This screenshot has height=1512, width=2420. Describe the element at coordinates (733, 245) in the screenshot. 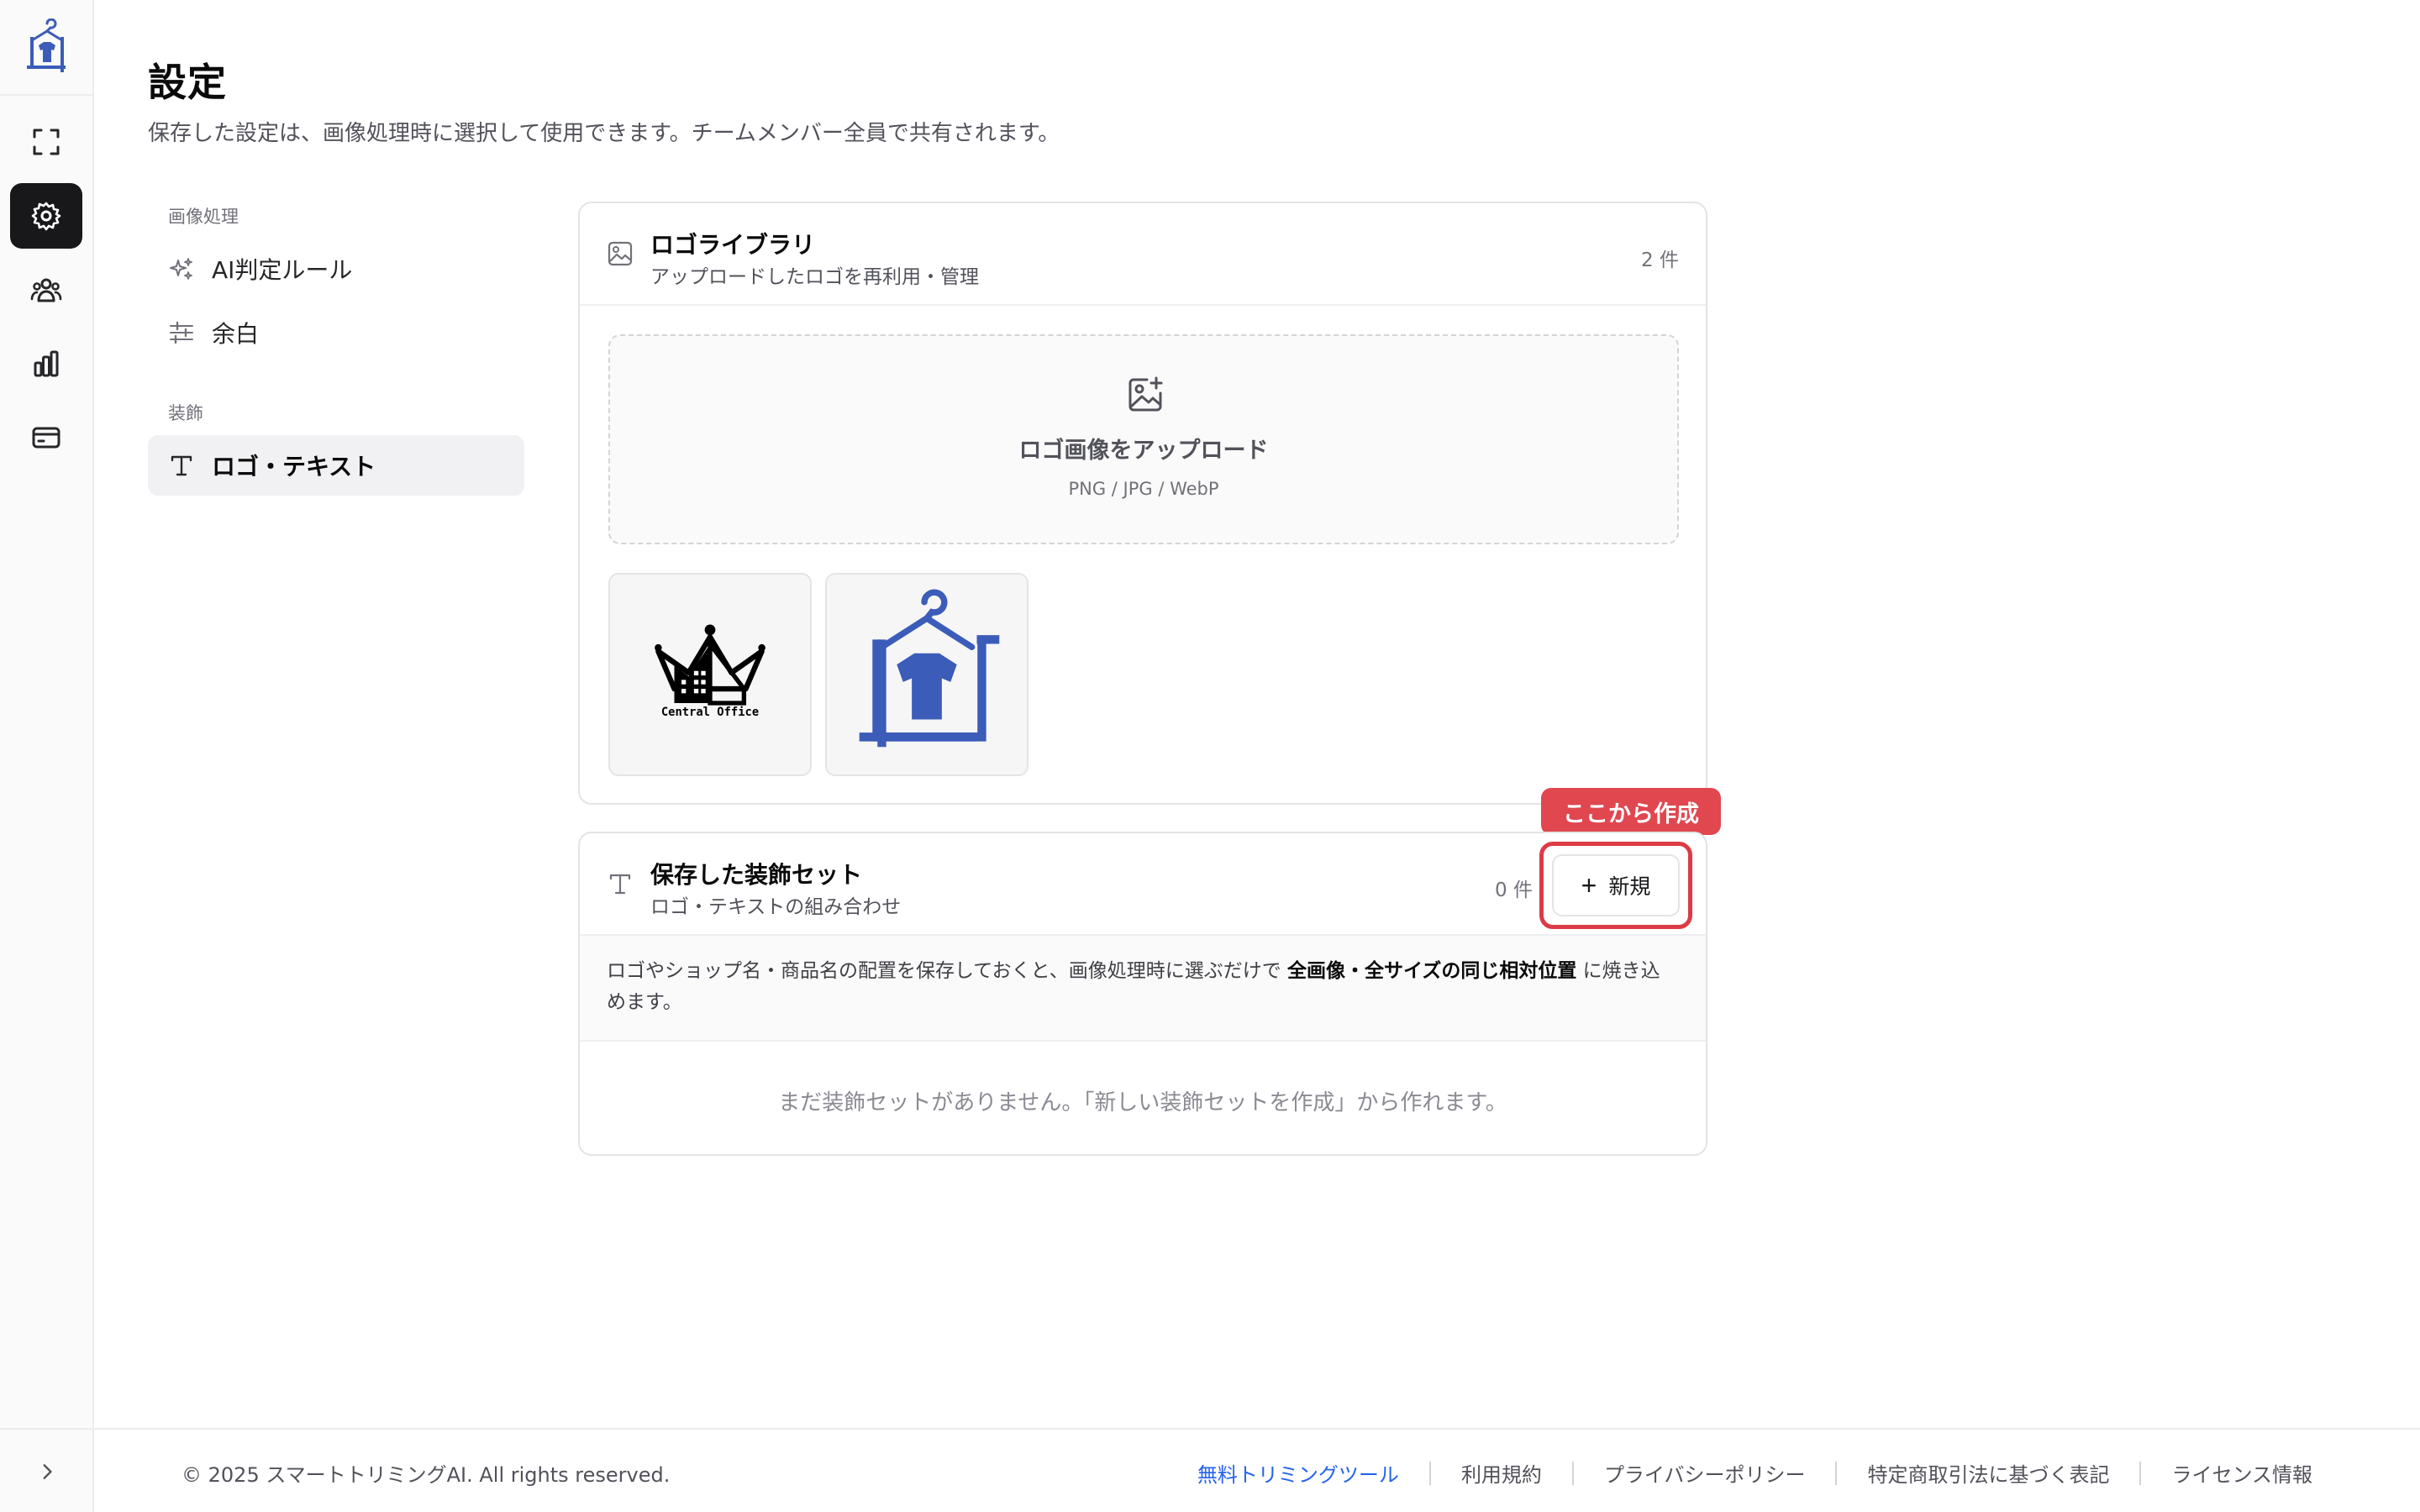

I see `card-title: ロゴライブラリ` at that location.